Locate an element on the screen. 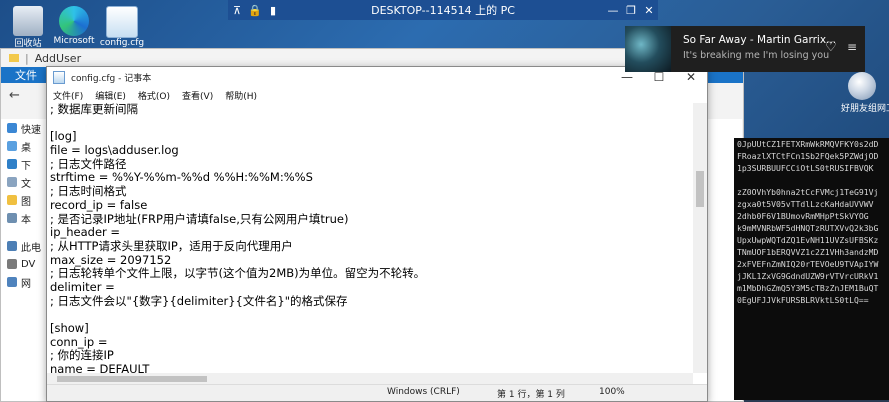  text-line: record_ip = false is located at coordinates (99, 204).